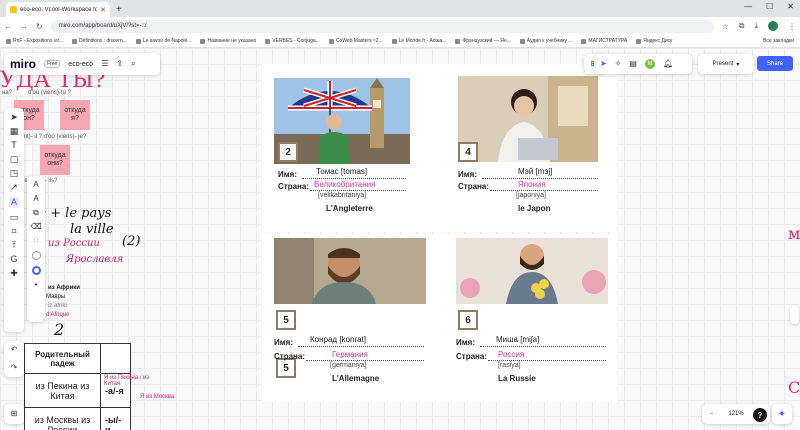 The height and width of the screenshot is (430, 800). I want to click on undo-redo-panel: ↶ ↷, so click(14, 359).